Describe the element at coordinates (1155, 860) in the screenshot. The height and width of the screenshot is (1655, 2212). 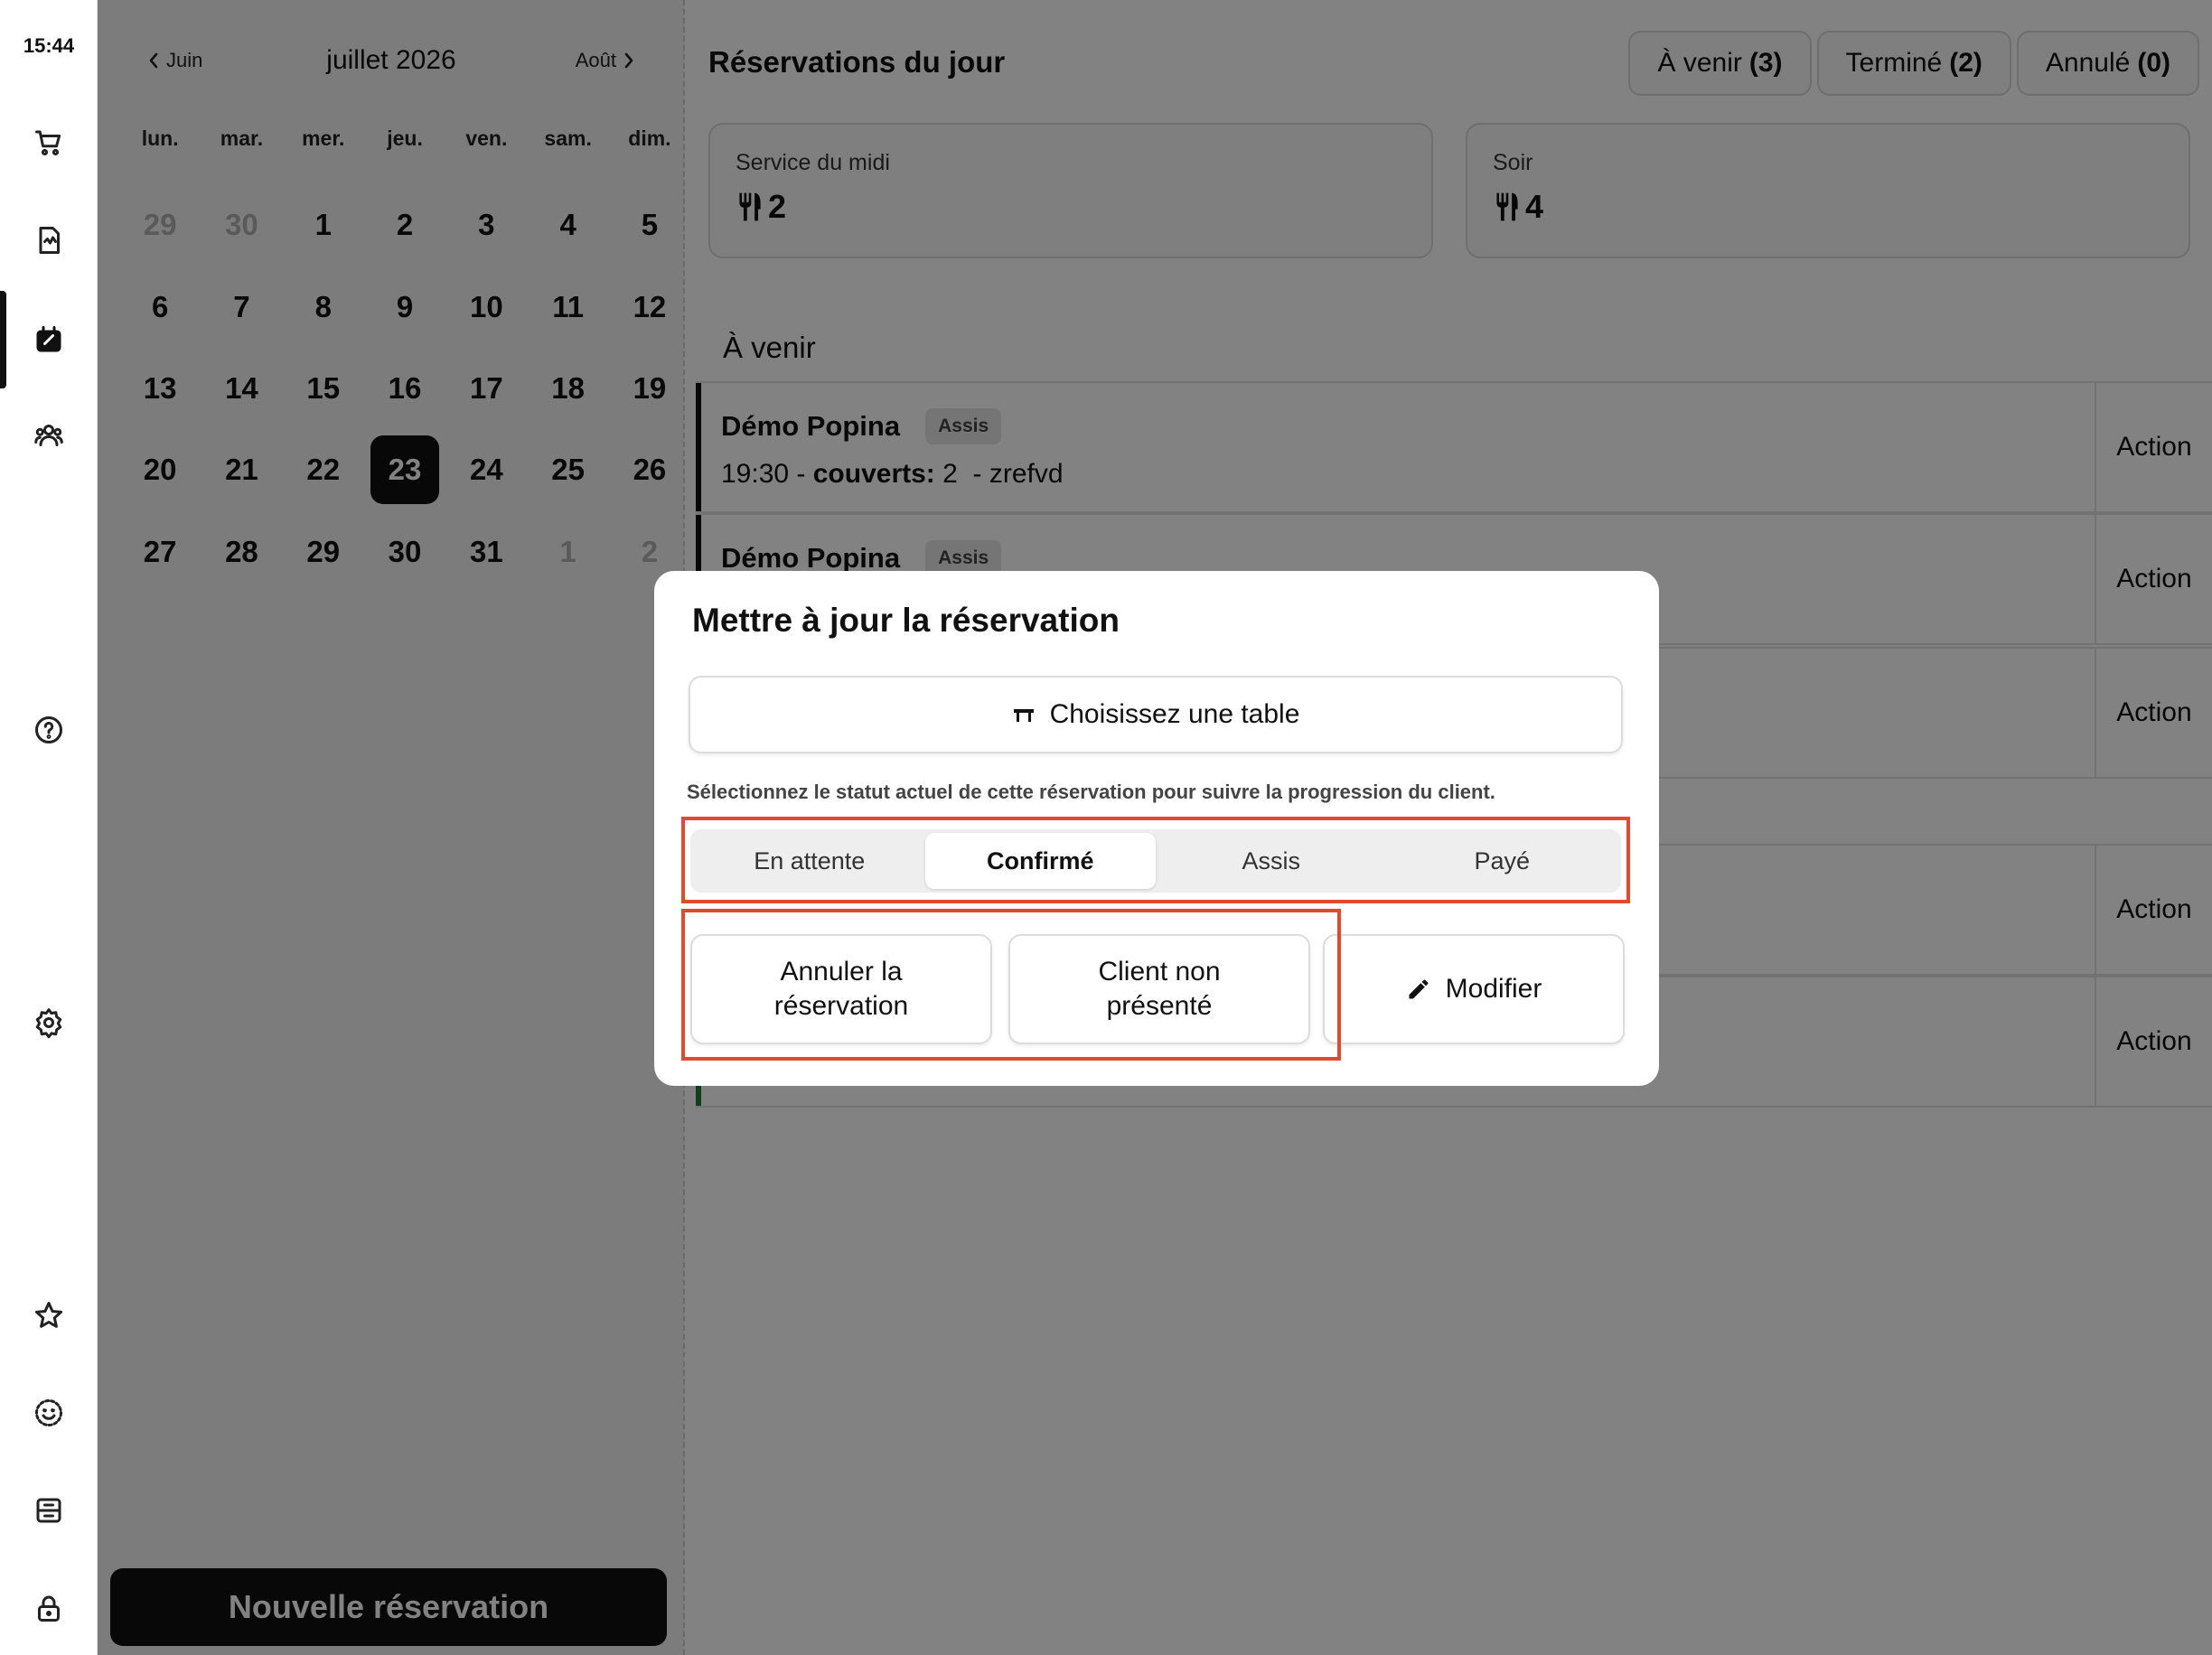
I see `highlight-box-status` at that location.